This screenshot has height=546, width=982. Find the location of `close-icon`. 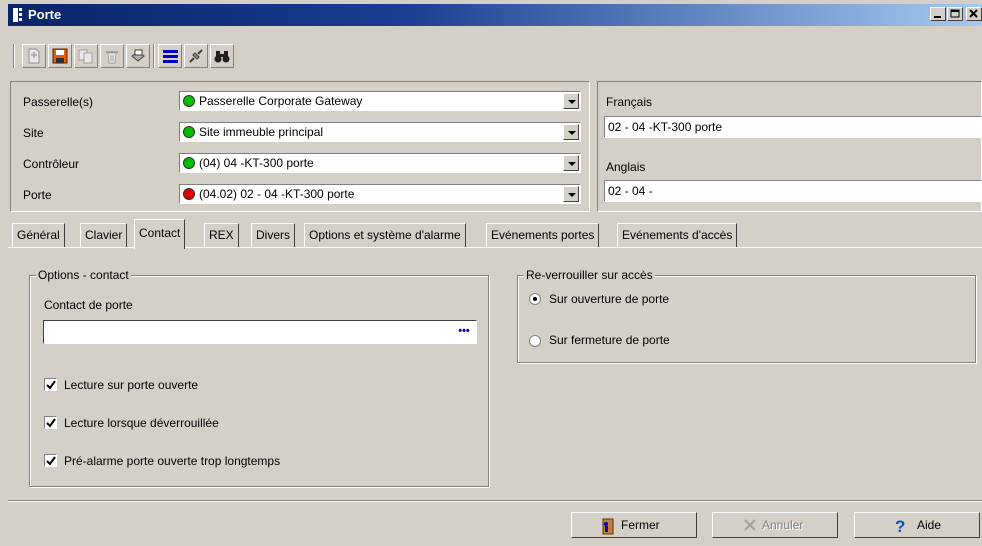

close-icon is located at coordinates (973, 13).